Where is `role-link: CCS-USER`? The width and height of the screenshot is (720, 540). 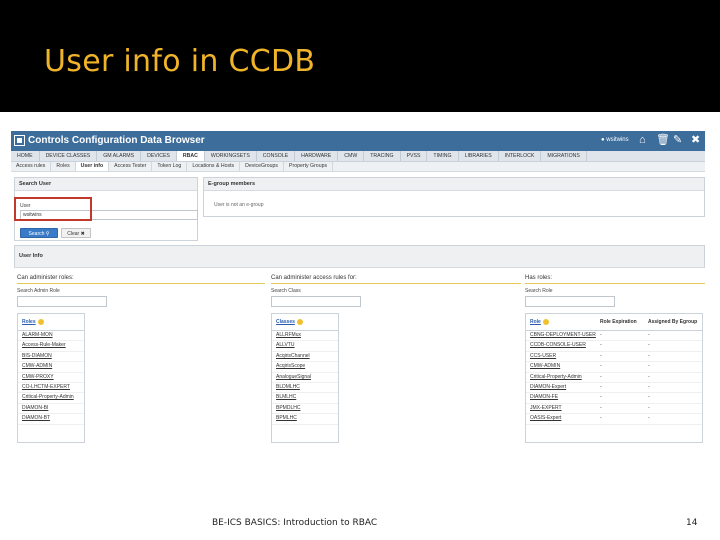
role-link: CCS-USER is located at coordinates (543, 356).